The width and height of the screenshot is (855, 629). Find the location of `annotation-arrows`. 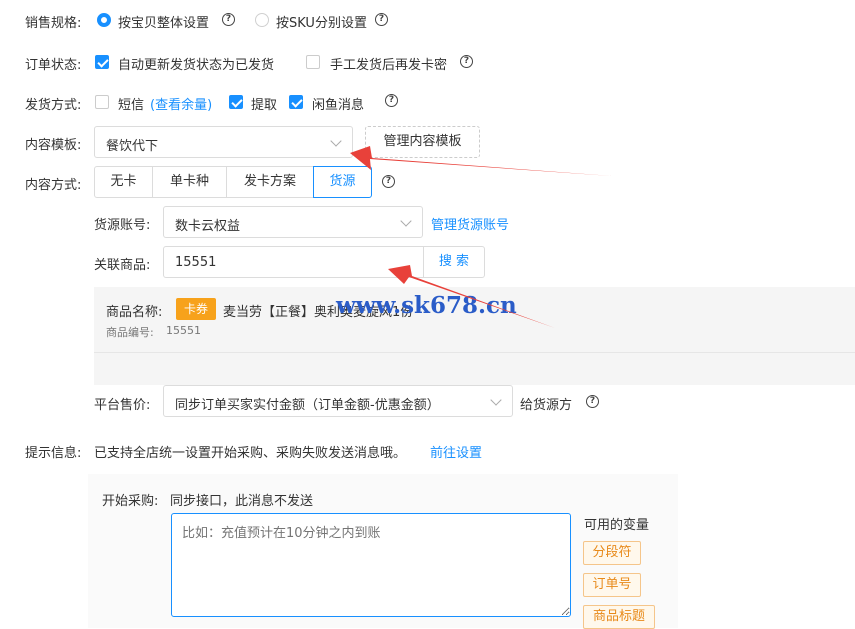

annotation-arrows is located at coordinates (481, 237).